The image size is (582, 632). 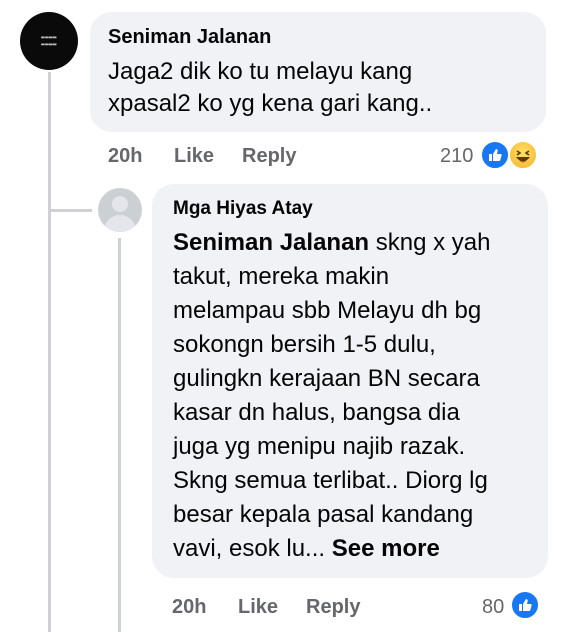 I want to click on reply-author: Mga Hiyas Atay, so click(x=243, y=209).